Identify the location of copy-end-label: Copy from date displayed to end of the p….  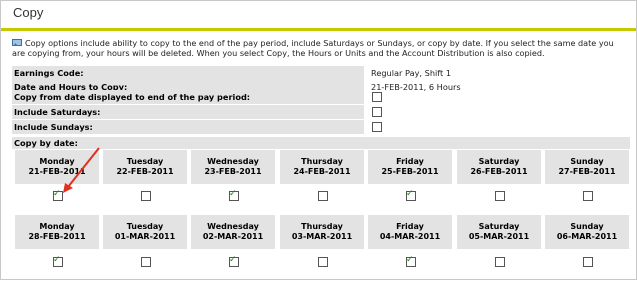
(188, 97).